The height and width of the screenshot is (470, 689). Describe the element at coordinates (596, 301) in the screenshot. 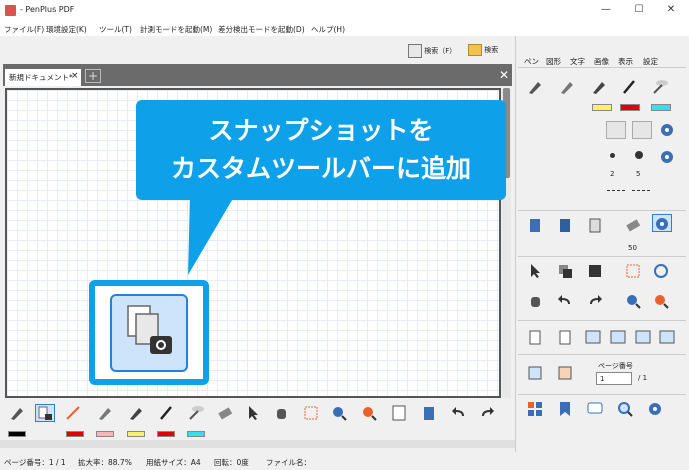

I see `panel-redo-icon` at that location.